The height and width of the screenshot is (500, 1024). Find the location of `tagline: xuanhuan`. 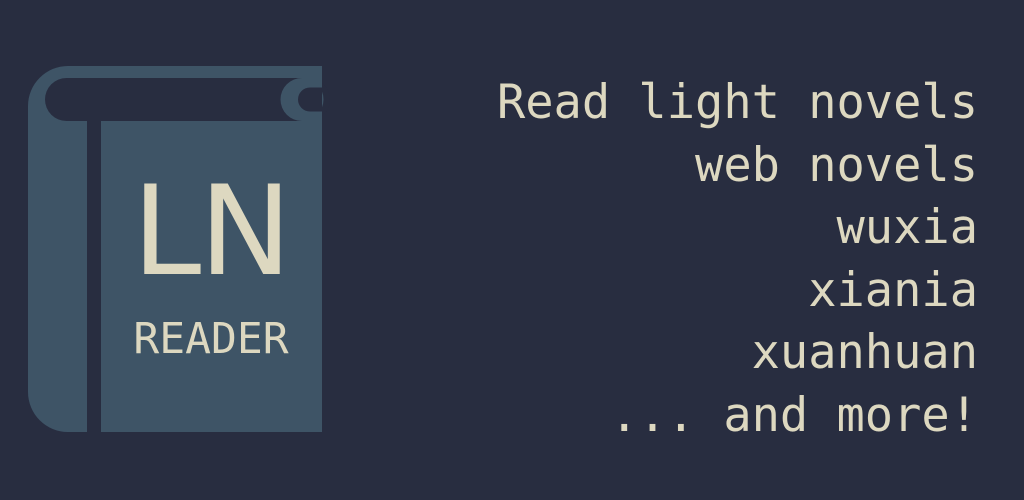

tagline: xuanhuan is located at coordinates (864, 352).